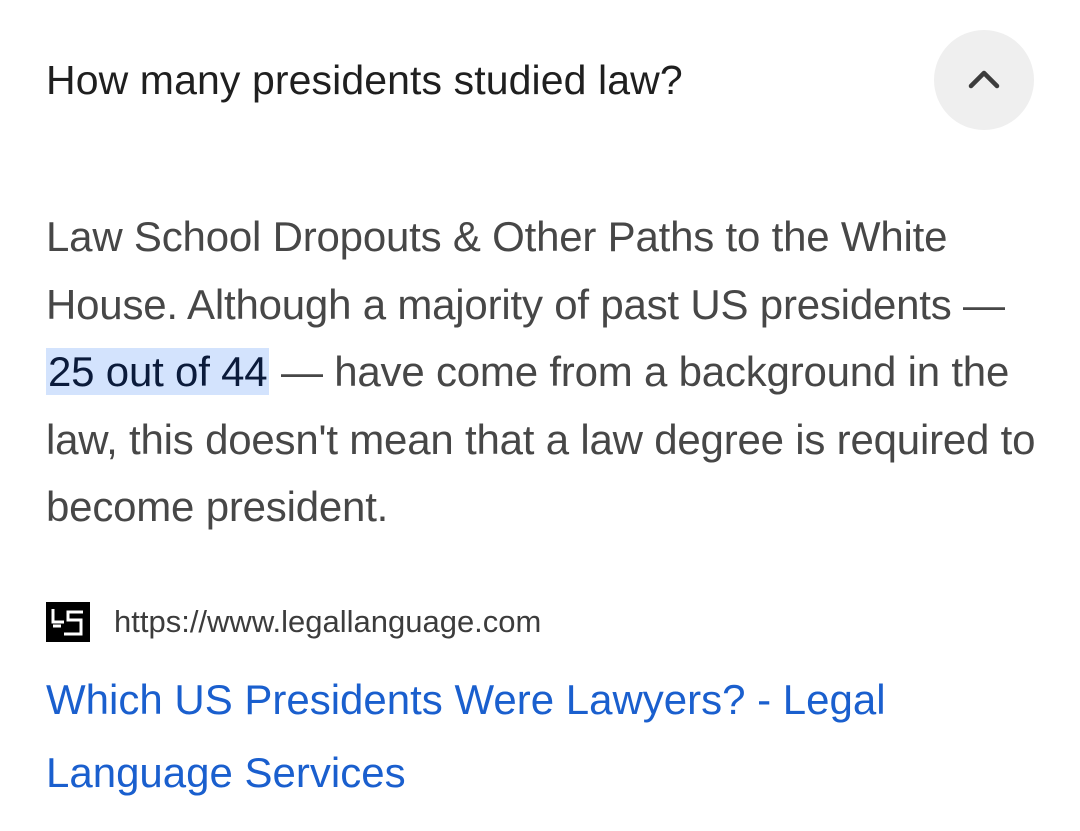 The image size is (1080, 831). I want to click on chevron-up-icon, so click(984, 79).